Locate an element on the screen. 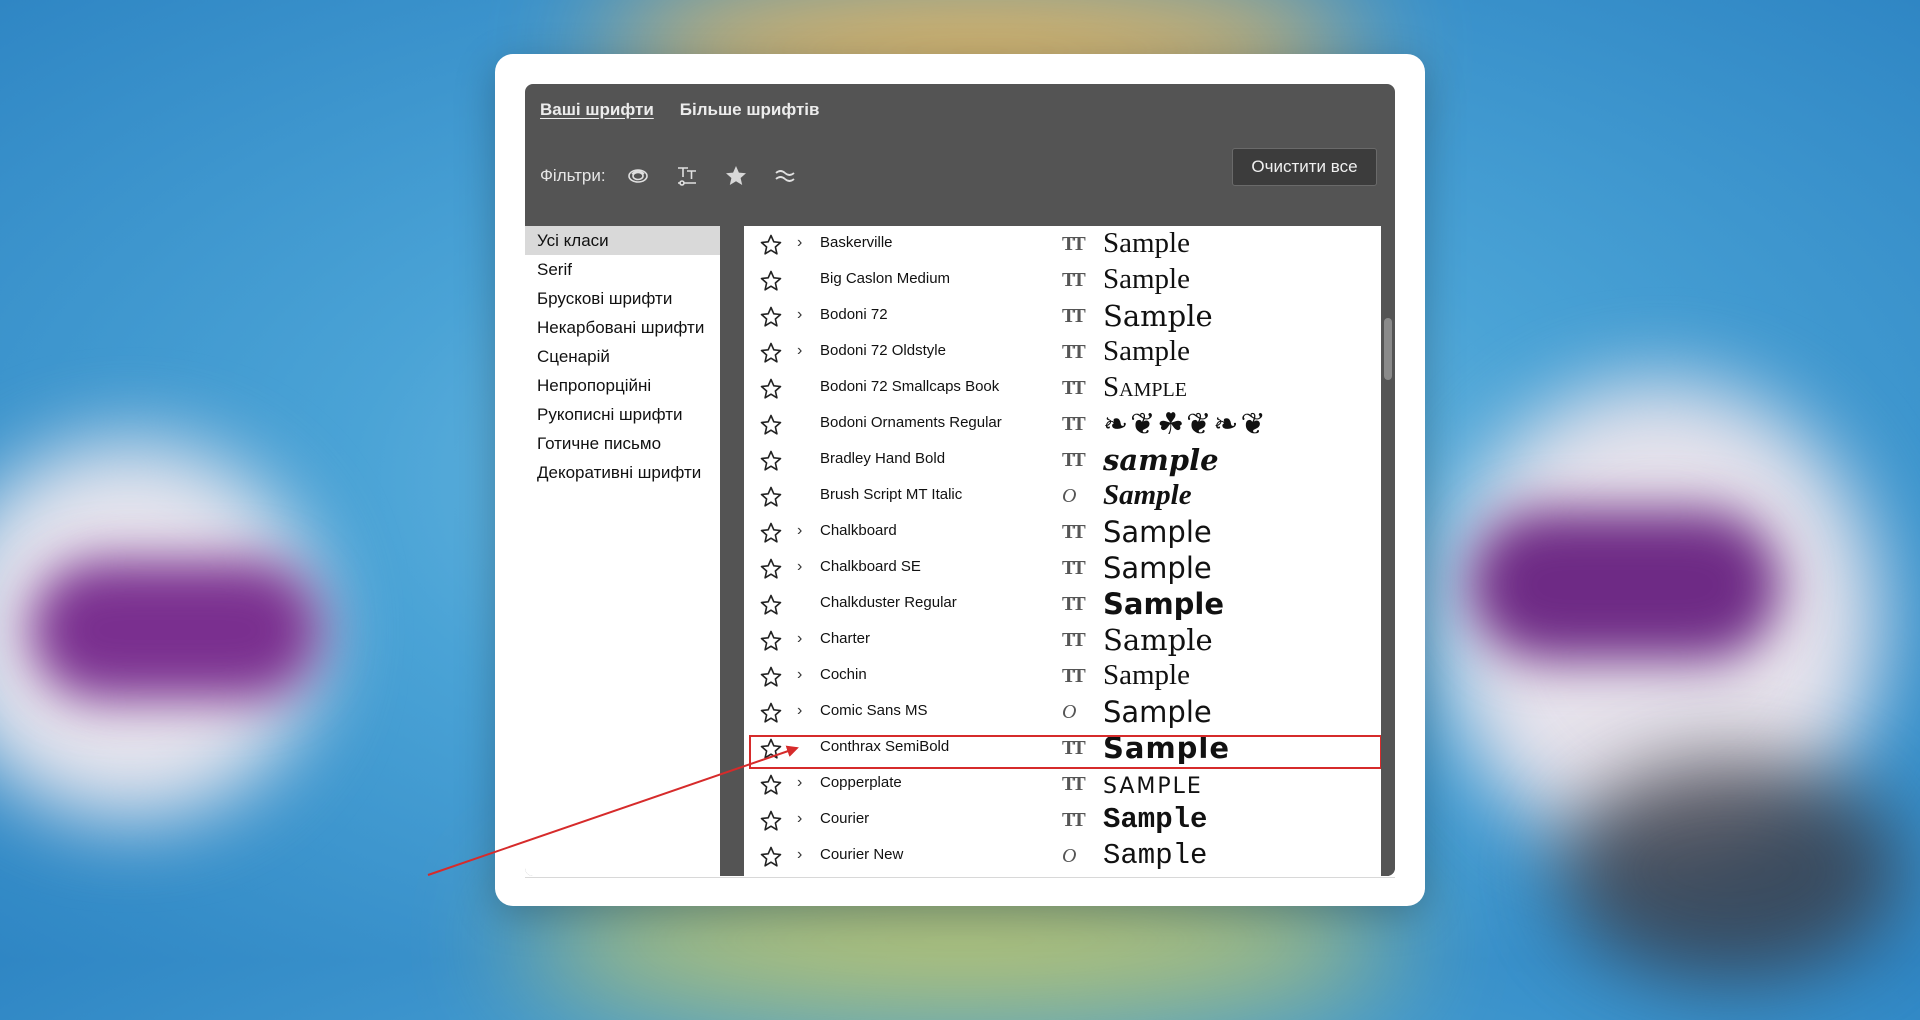 This screenshot has height=1020, width=1920. font-row-bodoni-72-smallcaps-book: Bodoni 72 Smallcaps Book TT Sample is located at coordinates (1062, 388).